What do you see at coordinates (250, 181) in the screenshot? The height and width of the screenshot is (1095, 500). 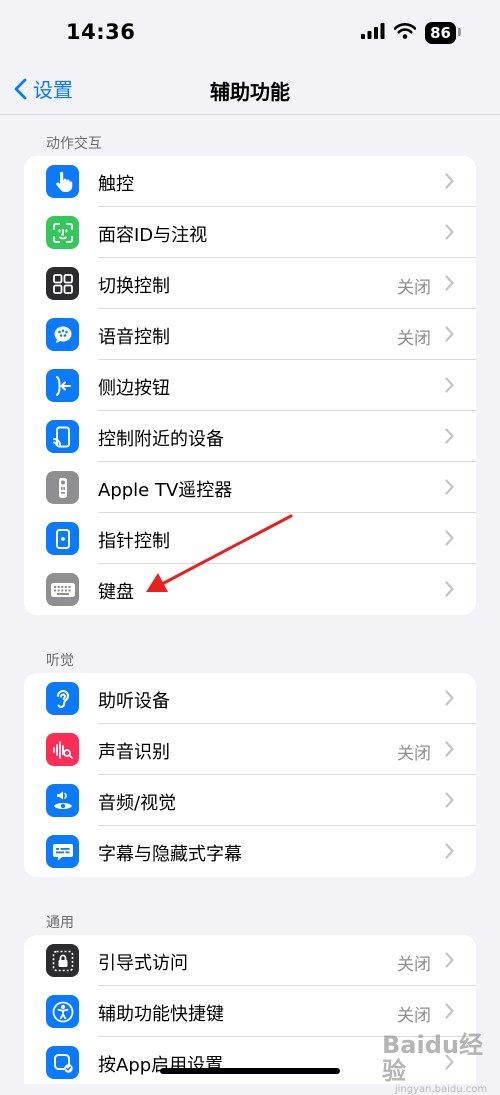 I see `settings-row-touch: 触控` at bounding box center [250, 181].